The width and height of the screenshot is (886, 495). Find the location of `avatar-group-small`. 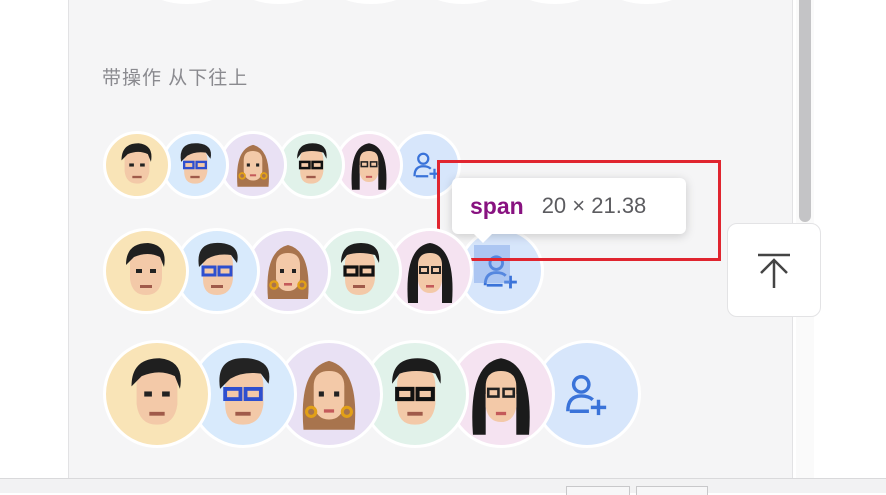

avatar-group-small is located at coordinates (282, 165).